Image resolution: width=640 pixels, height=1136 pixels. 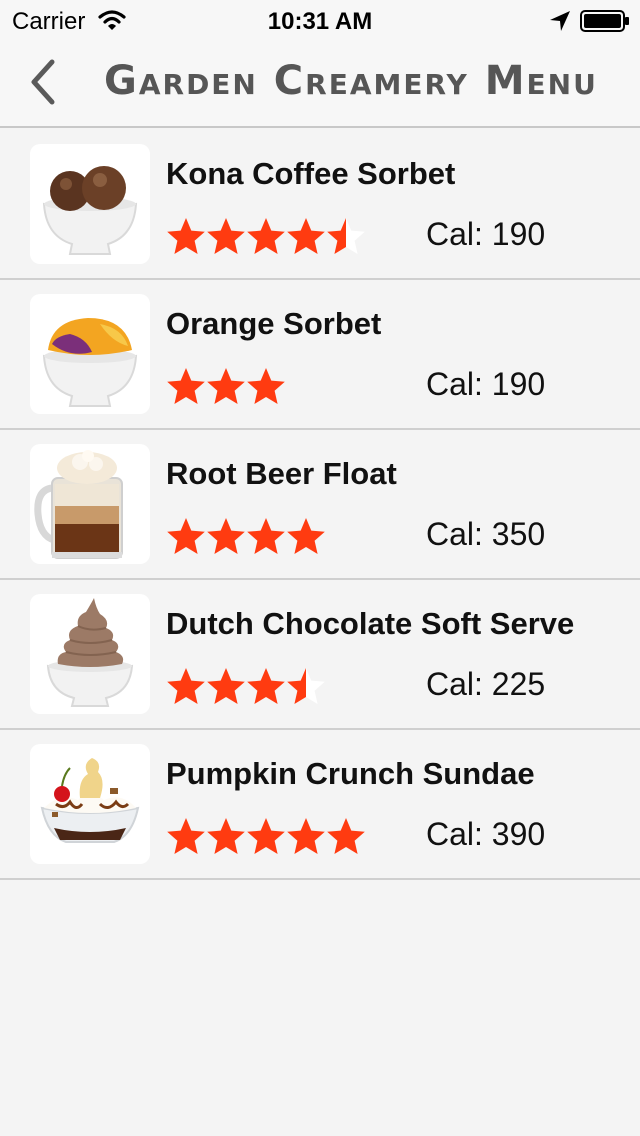 I want to click on calorie-label: Cal: 225, so click(x=486, y=684).